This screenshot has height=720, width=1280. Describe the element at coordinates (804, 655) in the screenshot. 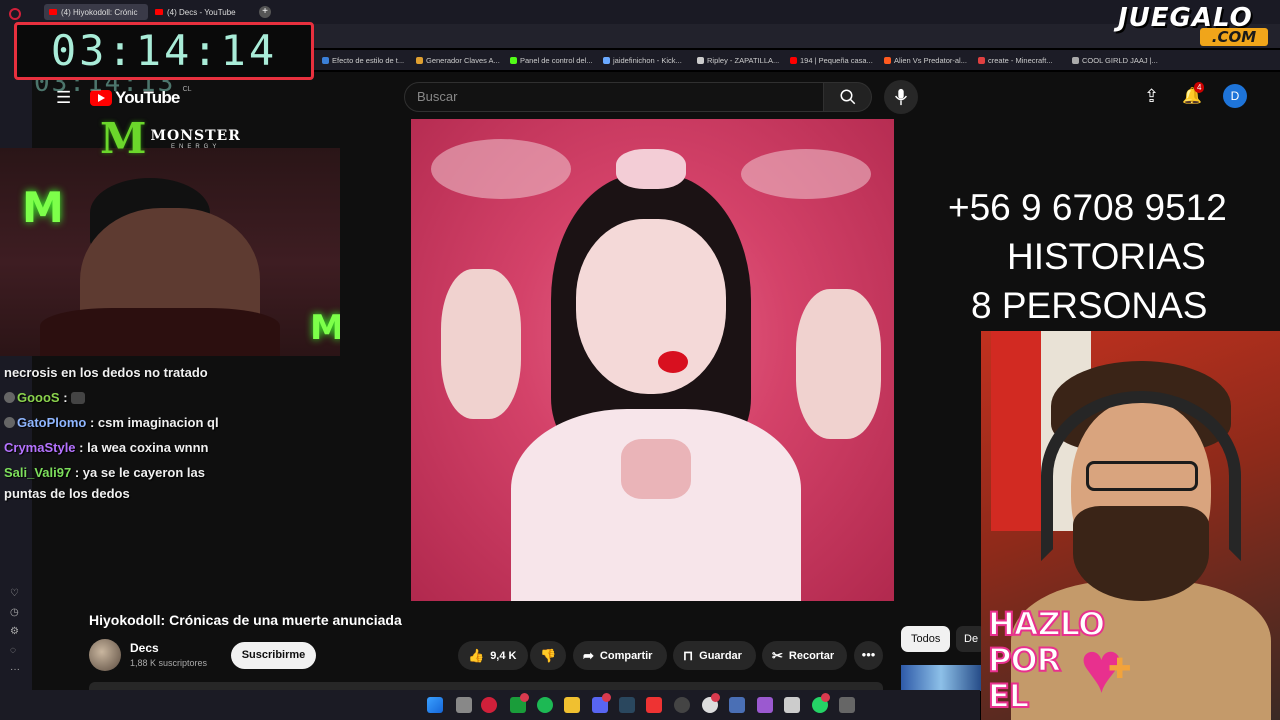

I see `clip-button: ✂ Recortar` at that location.